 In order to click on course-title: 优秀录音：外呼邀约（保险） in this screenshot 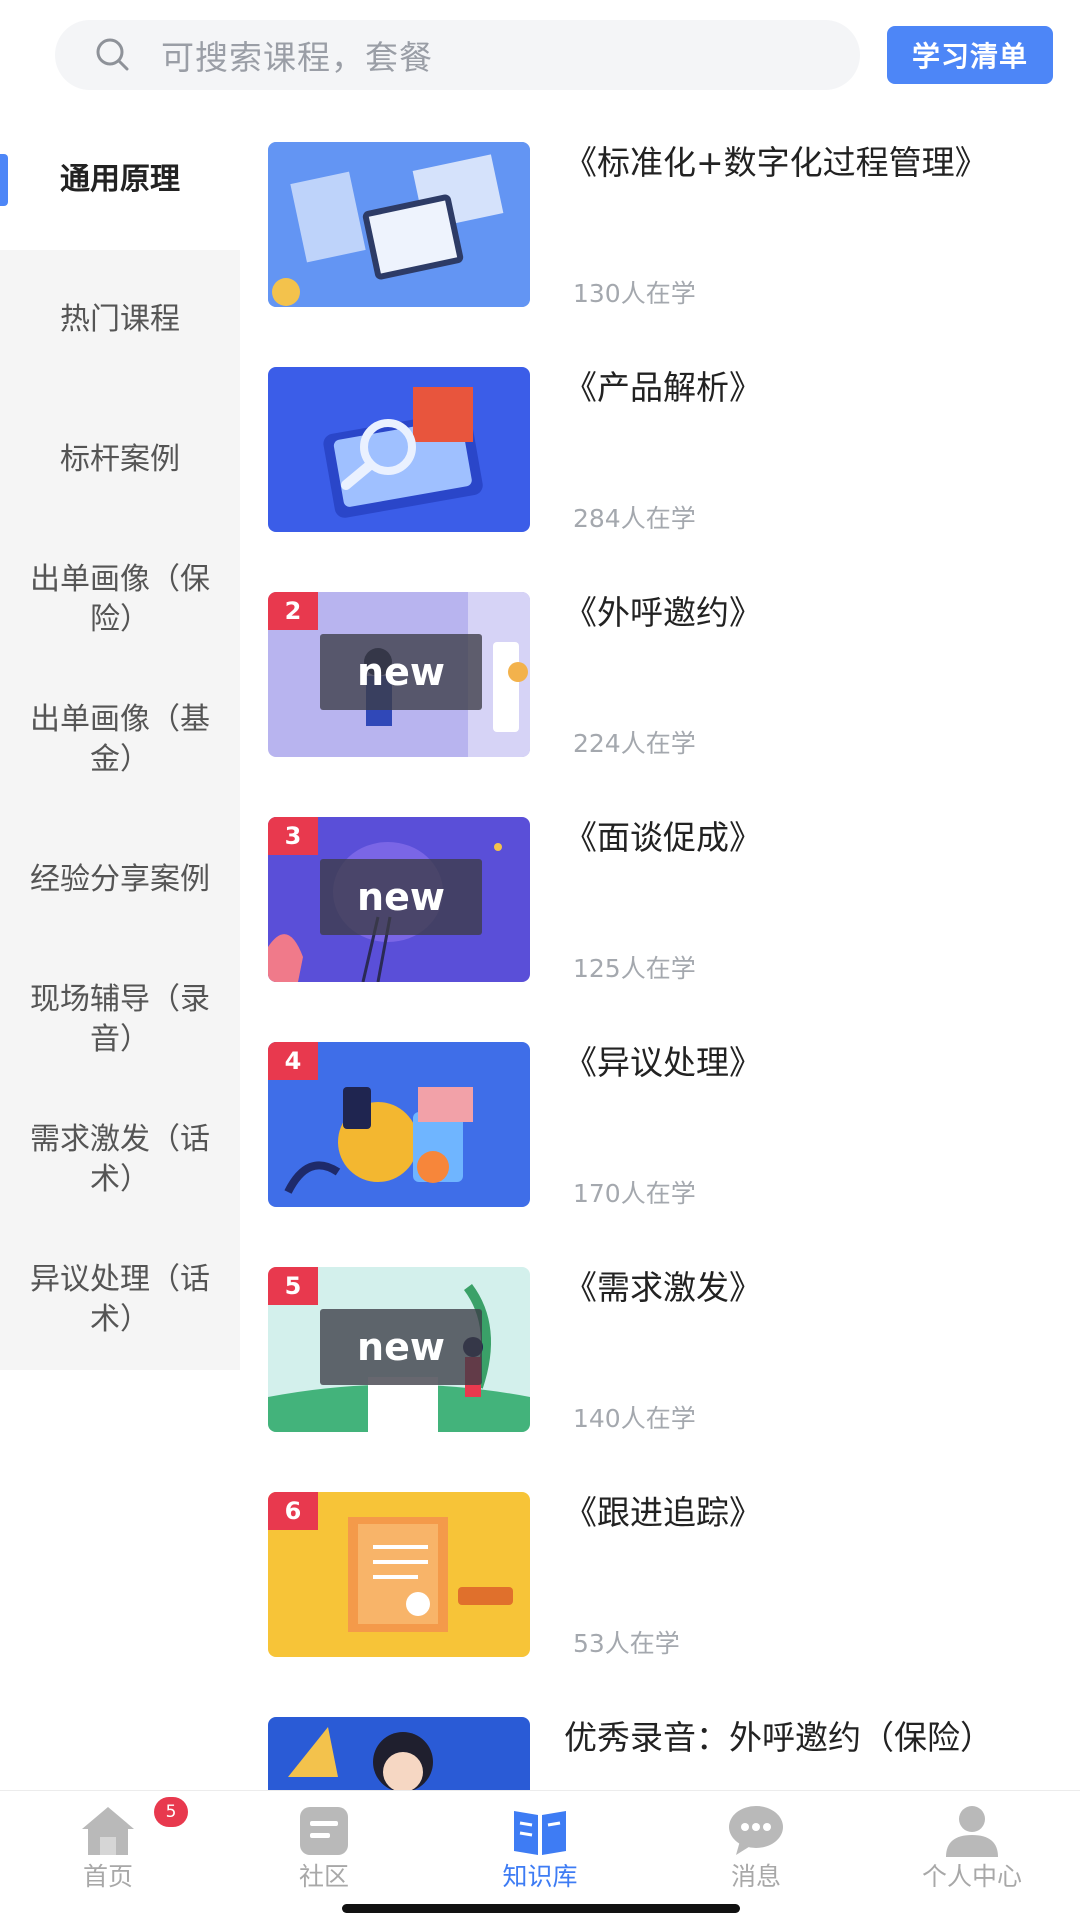, I will do `click(778, 1737)`.